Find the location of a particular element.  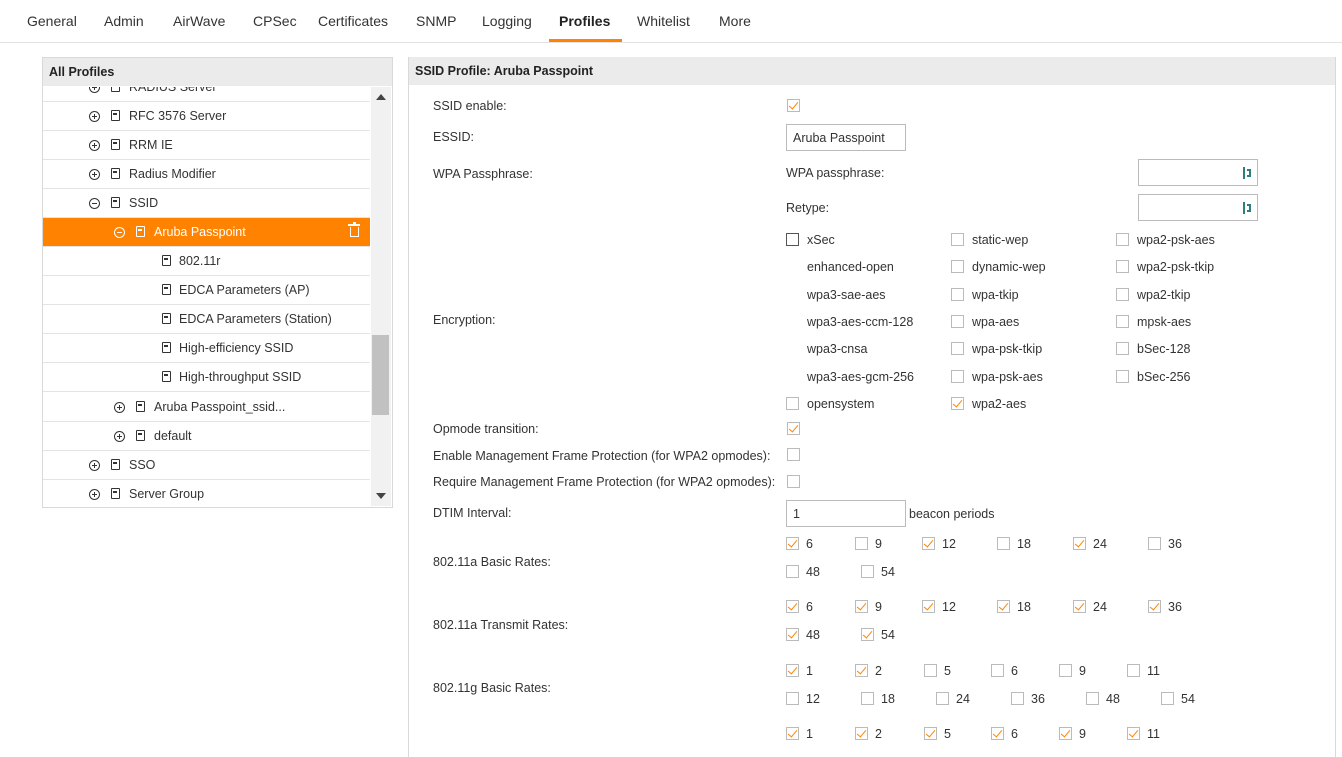

dtim-interval-input is located at coordinates (846, 513).